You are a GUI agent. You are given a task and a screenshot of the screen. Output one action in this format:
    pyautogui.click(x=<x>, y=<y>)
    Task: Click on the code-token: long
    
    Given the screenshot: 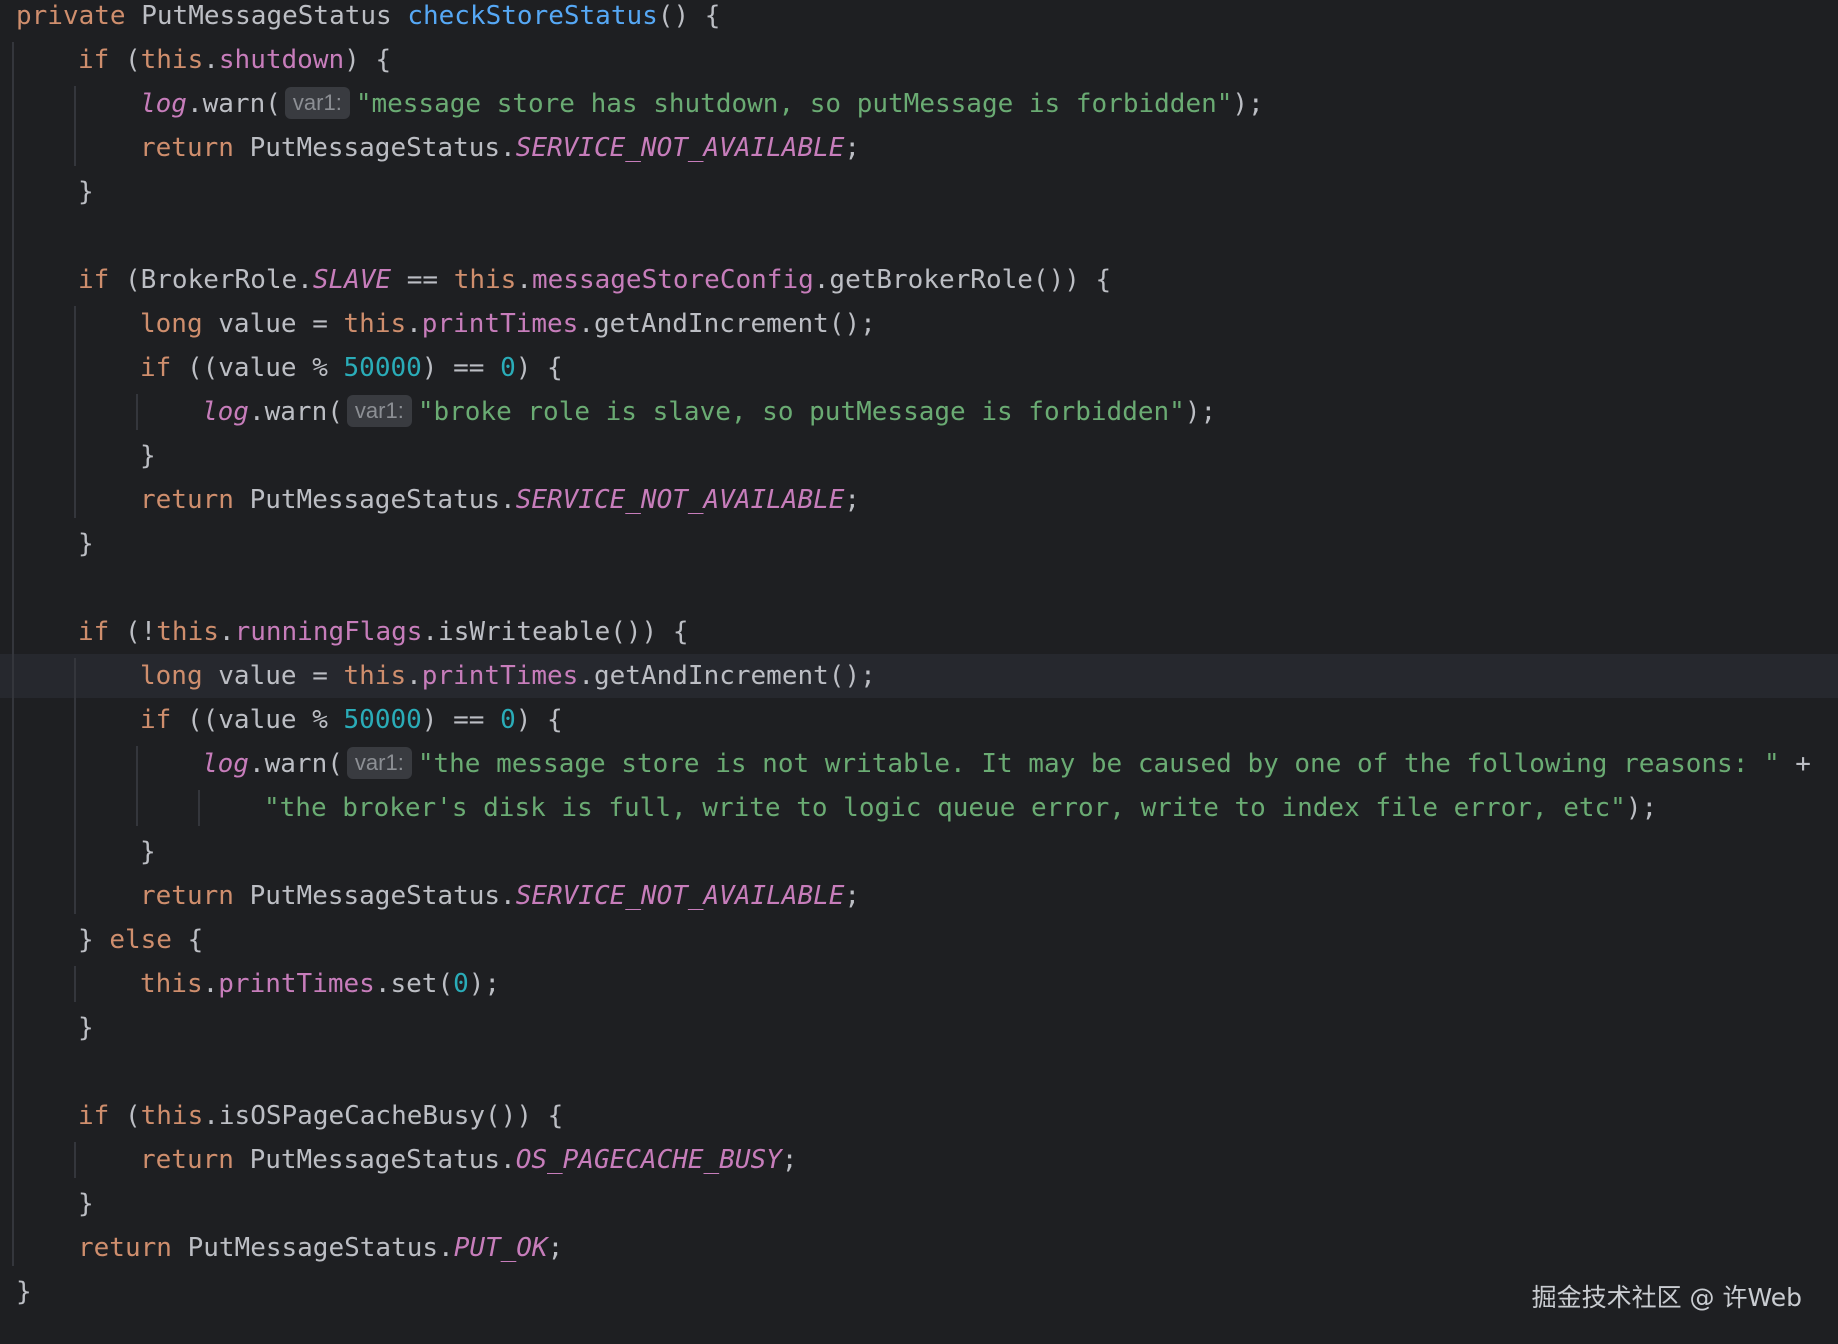 What is the action you would take?
    pyautogui.click(x=179, y=324)
    